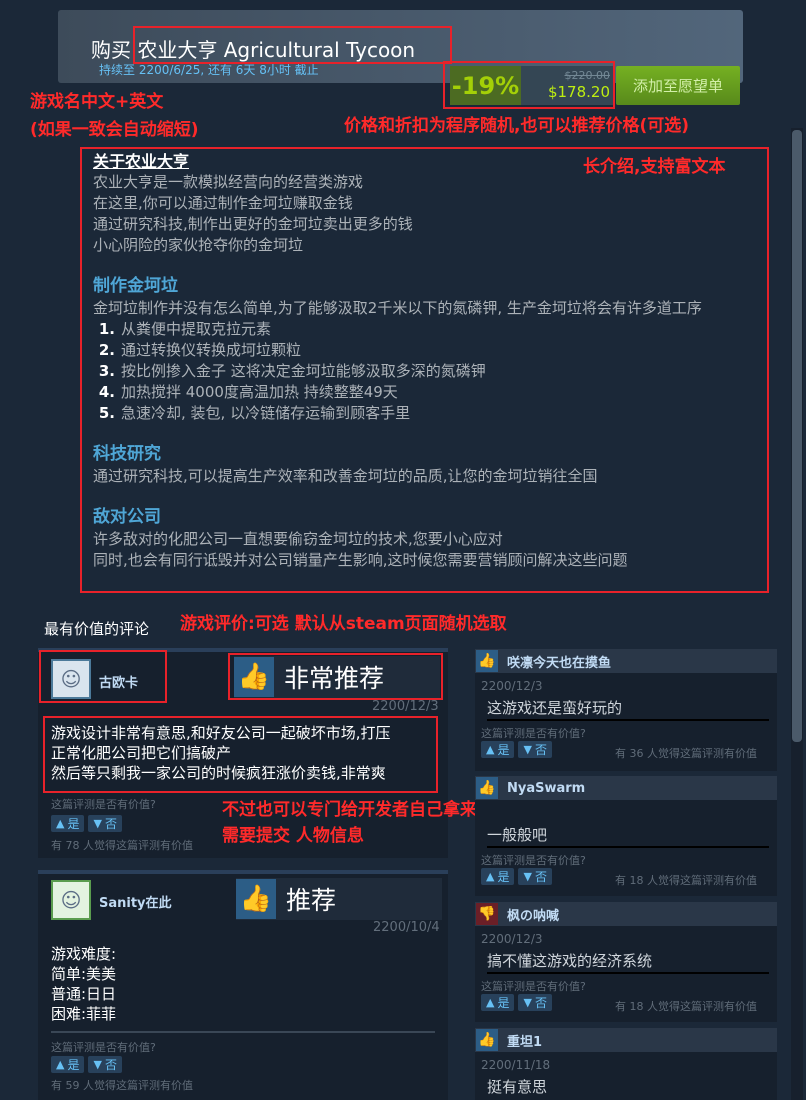 The image size is (806, 1100). I want to click on review-text: 一般般吧, so click(517, 835).